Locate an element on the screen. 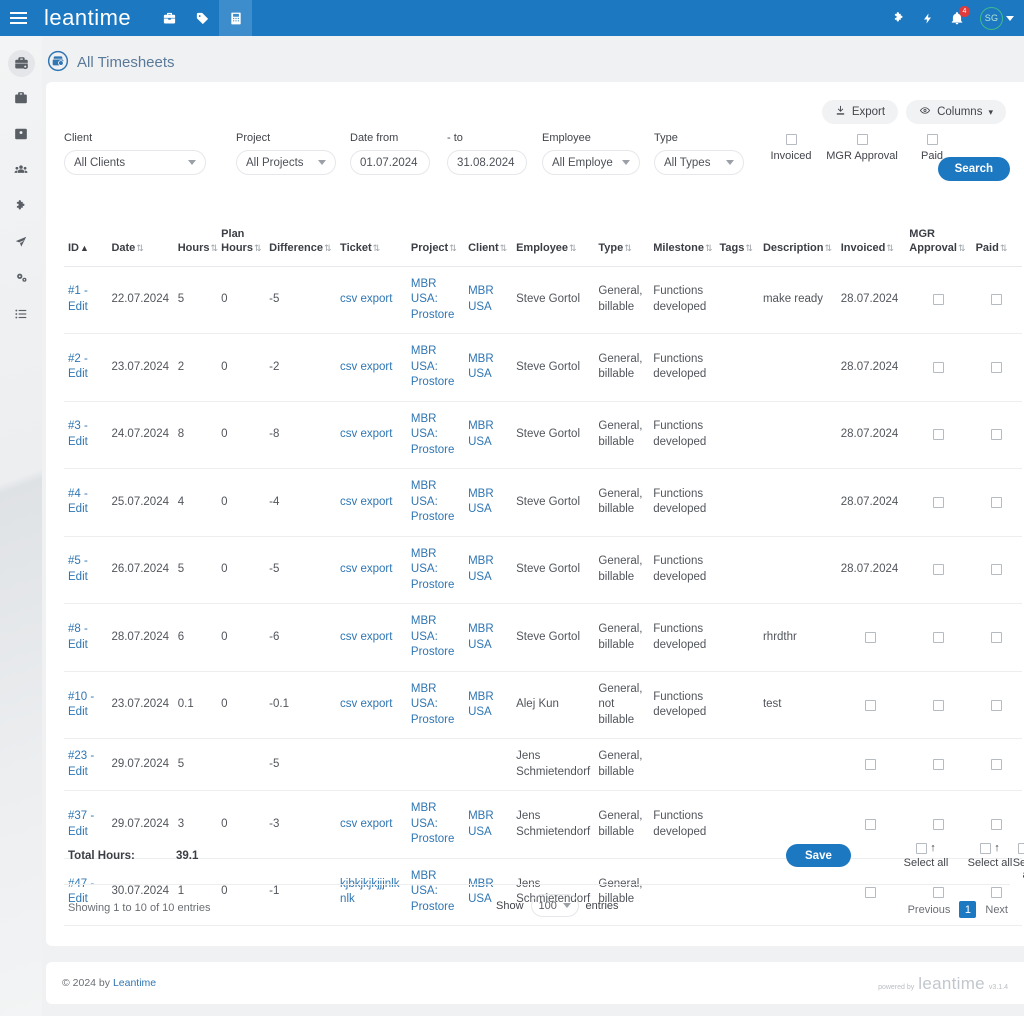 This screenshot has width=1024, height=1016. col-client: Client⇅ is located at coordinates (488, 244).